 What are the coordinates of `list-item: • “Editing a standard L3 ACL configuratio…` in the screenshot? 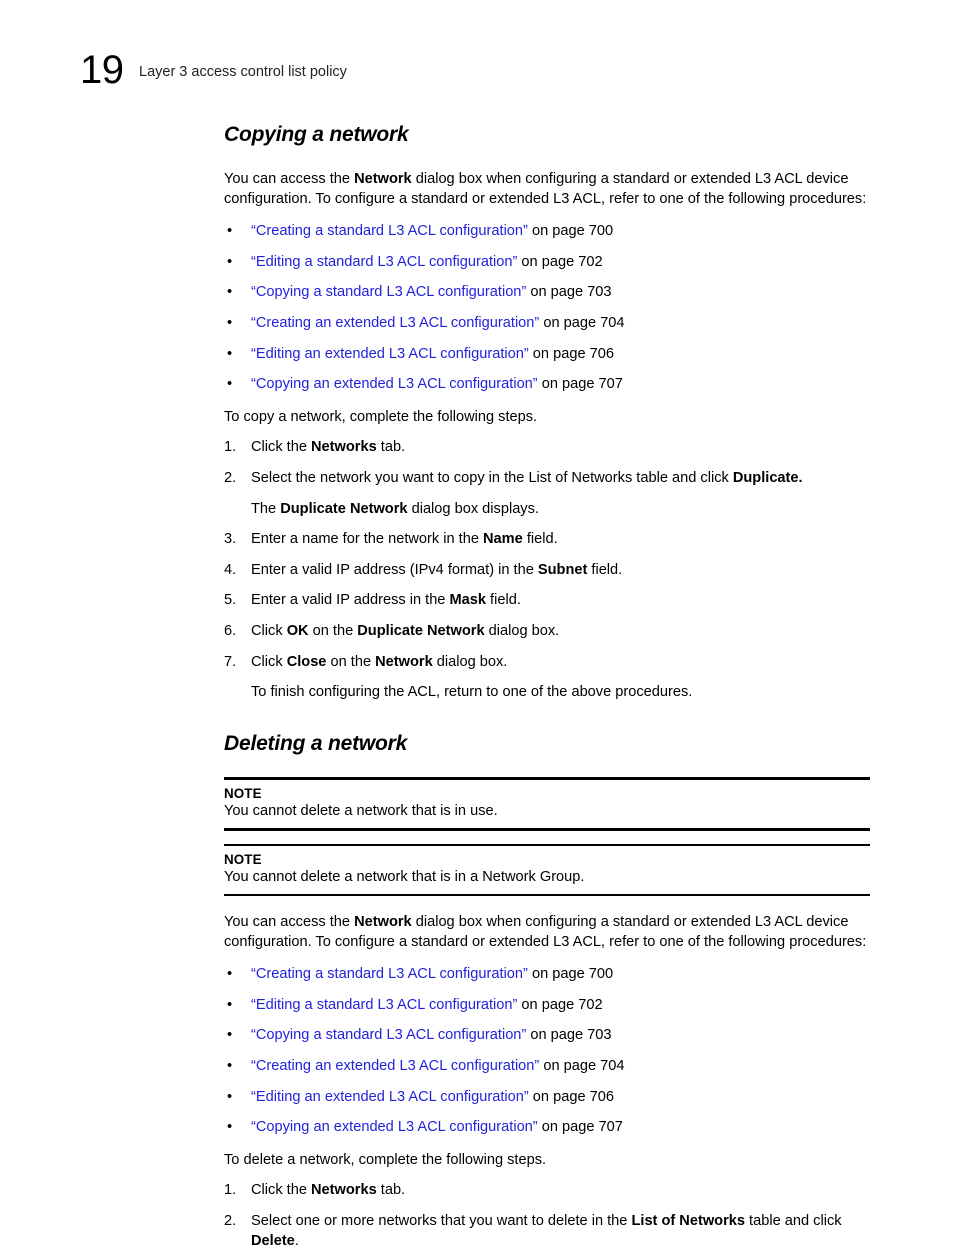 It's located at (549, 263).